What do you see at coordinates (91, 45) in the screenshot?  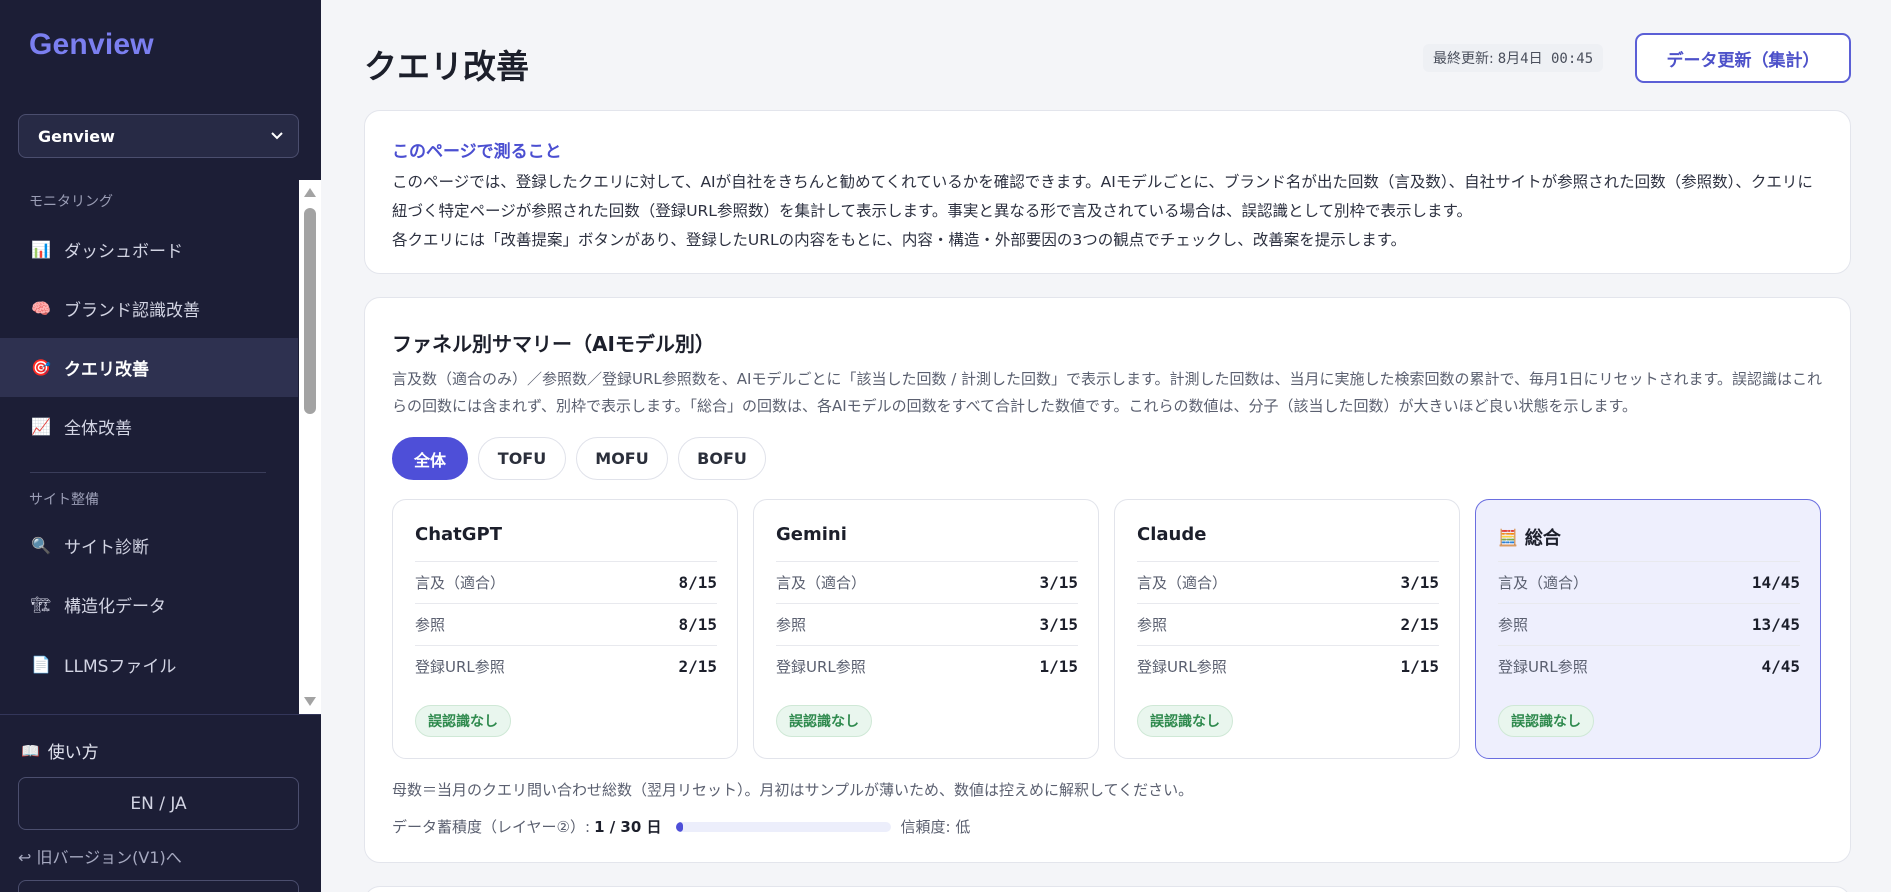 I see `brand-logo: Genview` at bounding box center [91, 45].